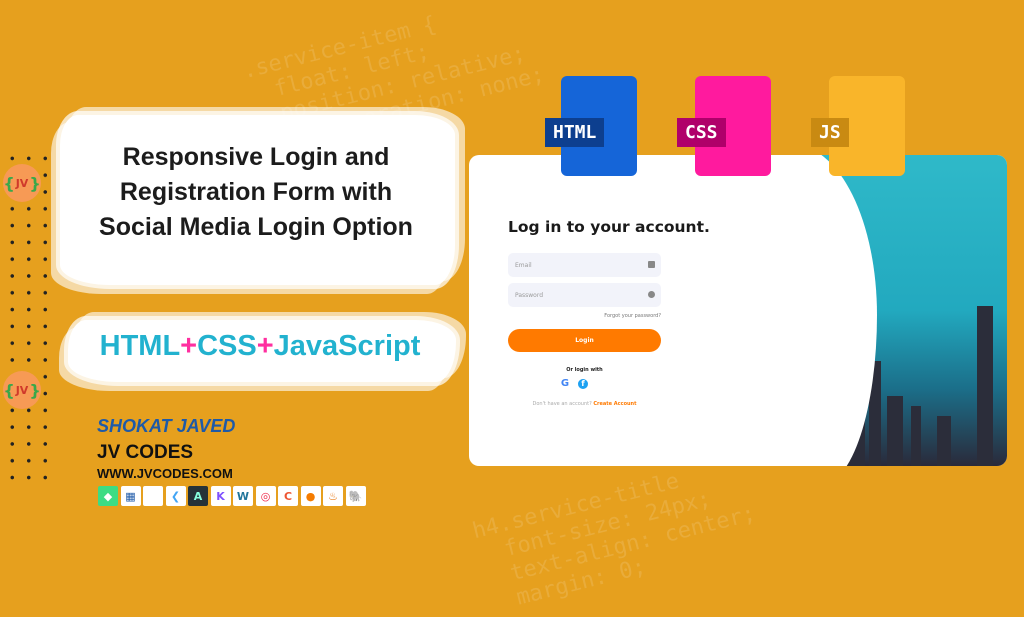 This screenshot has width=1024, height=617. Describe the element at coordinates (198, 496) in the screenshot. I see `android-studio-icon: A` at that location.